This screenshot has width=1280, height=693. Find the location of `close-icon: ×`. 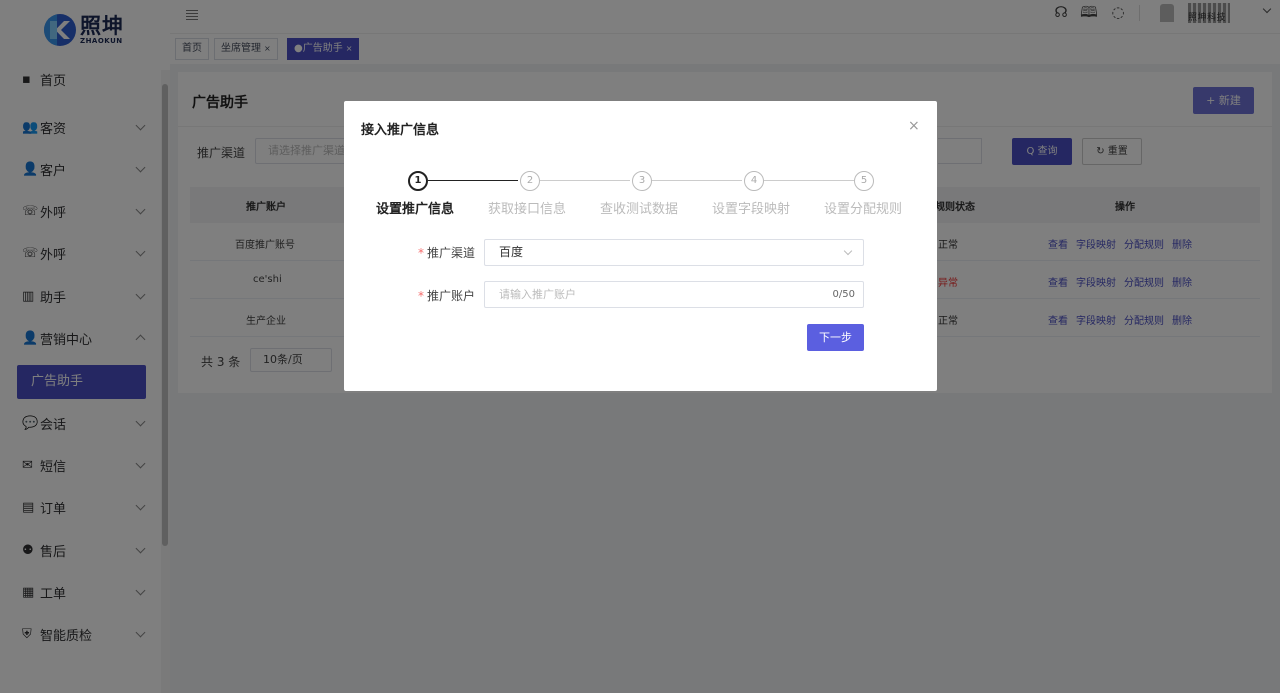

close-icon: × is located at coordinates (914, 126).